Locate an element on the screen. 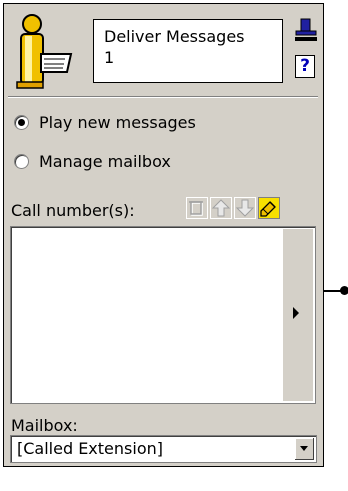 The height and width of the screenshot is (491, 348). mailbox-label: Mailbox: is located at coordinates (44, 425).